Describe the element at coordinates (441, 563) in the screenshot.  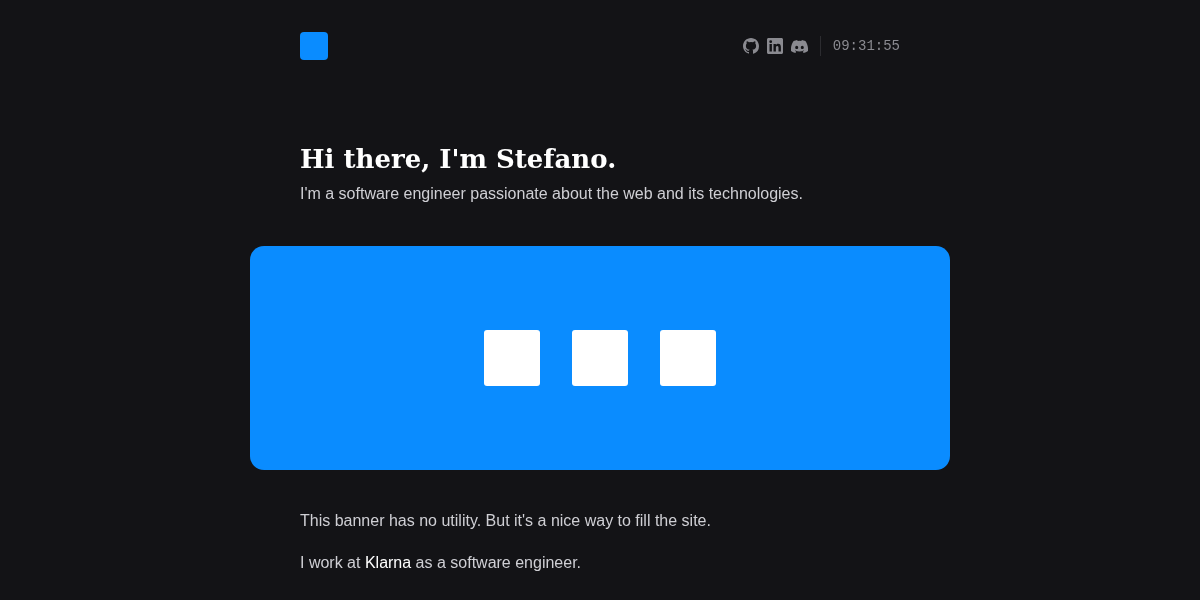
I see `paragraph: I work at Klarna as a software engineer.` at that location.